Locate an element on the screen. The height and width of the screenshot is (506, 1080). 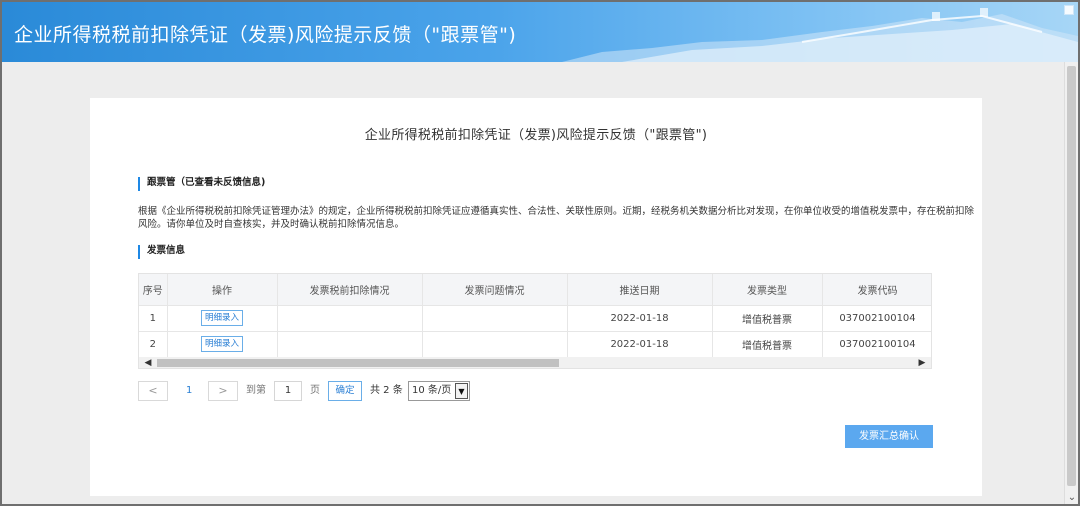
section-heading-invoice: 发票信息 is located at coordinates (161, 252).